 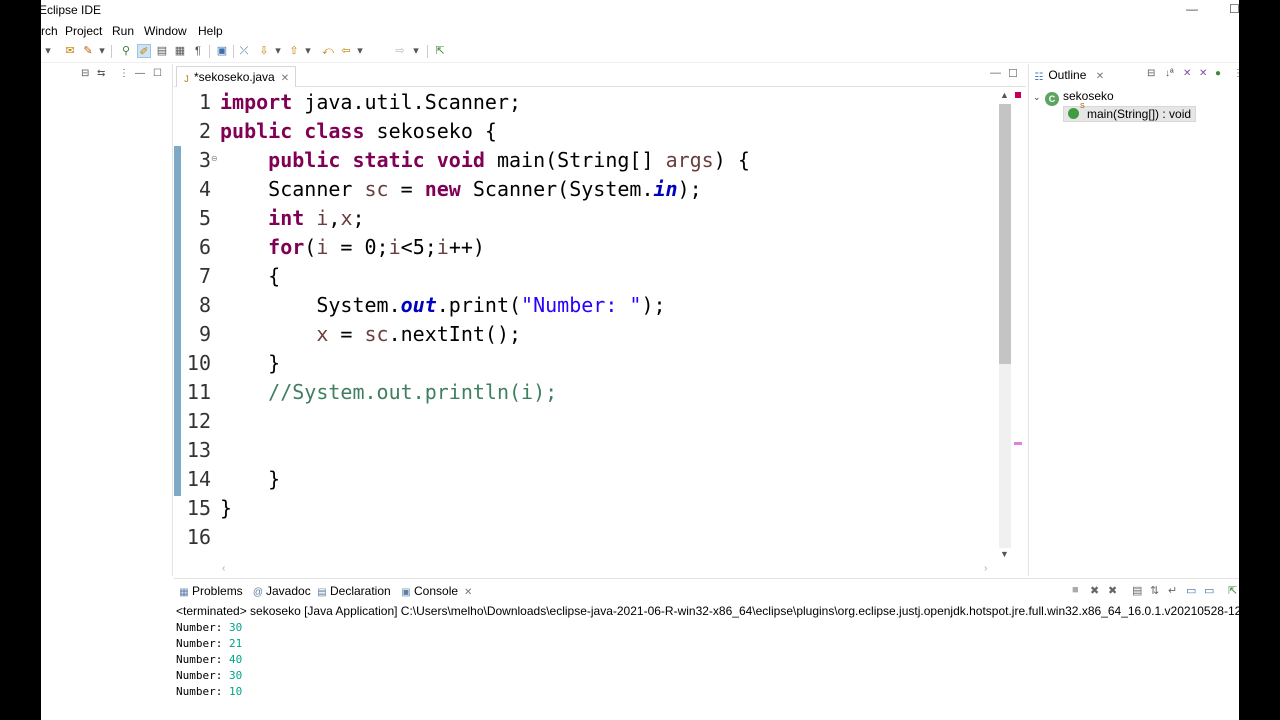 What do you see at coordinates (1192, 9) in the screenshot?
I see `minimize-button: —` at bounding box center [1192, 9].